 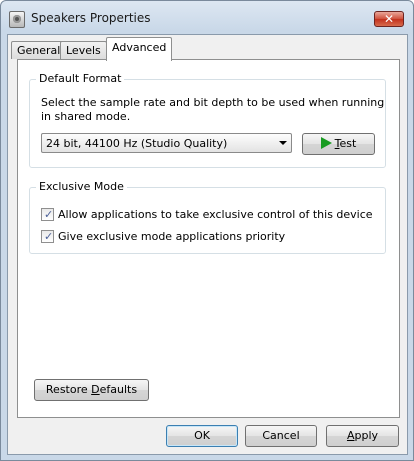 What do you see at coordinates (281, 436) in the screenshot?
I see `cancel-button: Cancel` at bounding box center [281, 436].